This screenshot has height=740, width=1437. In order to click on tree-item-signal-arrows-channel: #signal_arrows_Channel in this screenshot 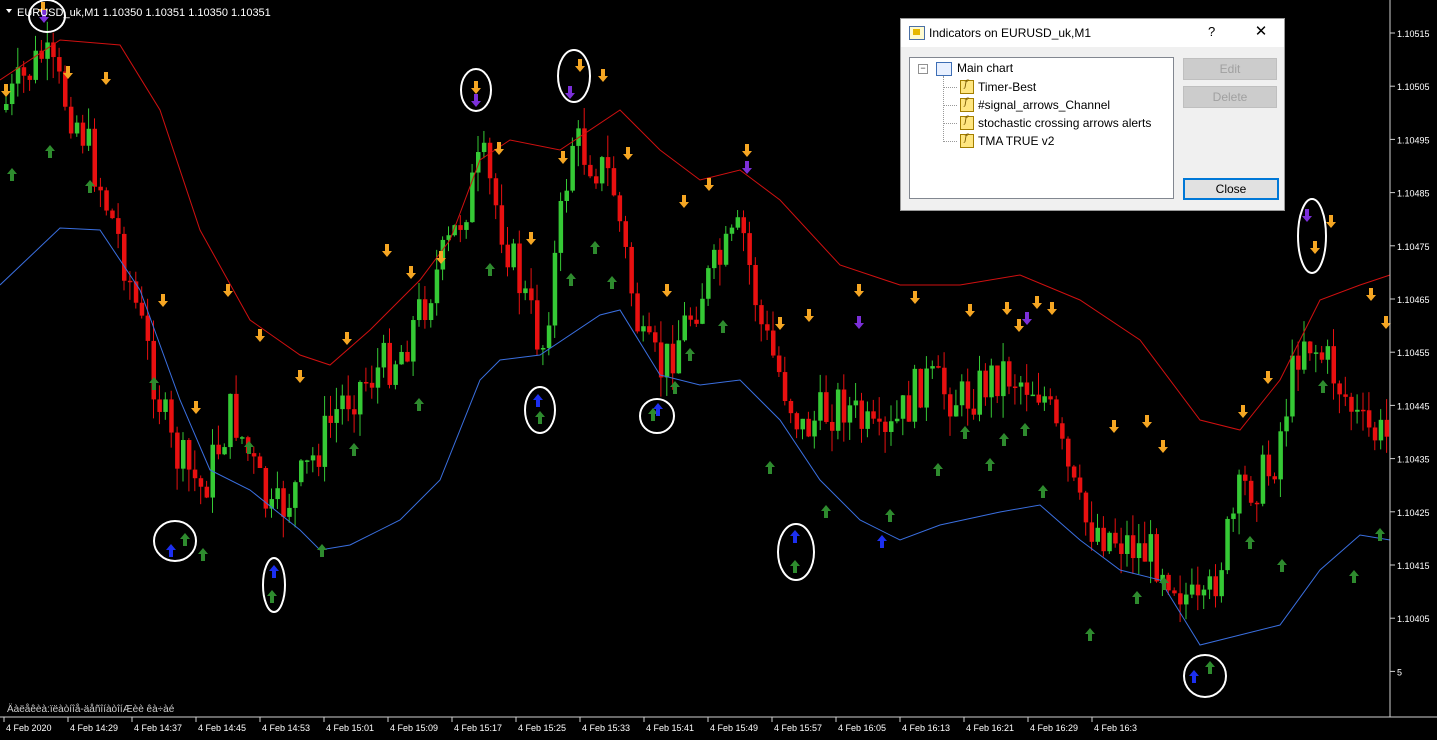, I will do `click(1053, 105)`.